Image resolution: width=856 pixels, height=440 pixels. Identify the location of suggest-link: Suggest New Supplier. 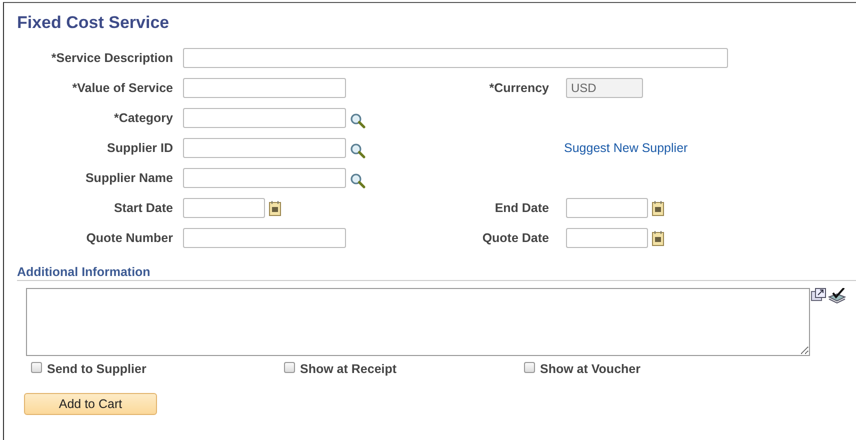
(626, 148).